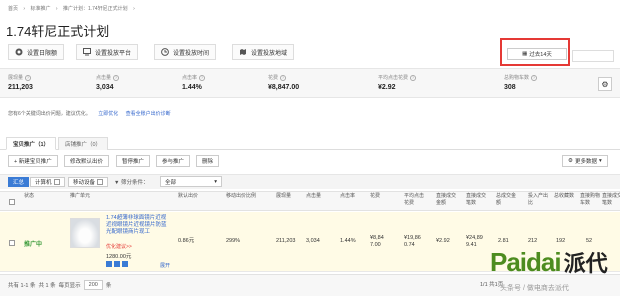  What do you see at coordinates (393, 78) in the screenshot?
I see `metric-label: 平均点击花费` at bounding box center [393, 78].